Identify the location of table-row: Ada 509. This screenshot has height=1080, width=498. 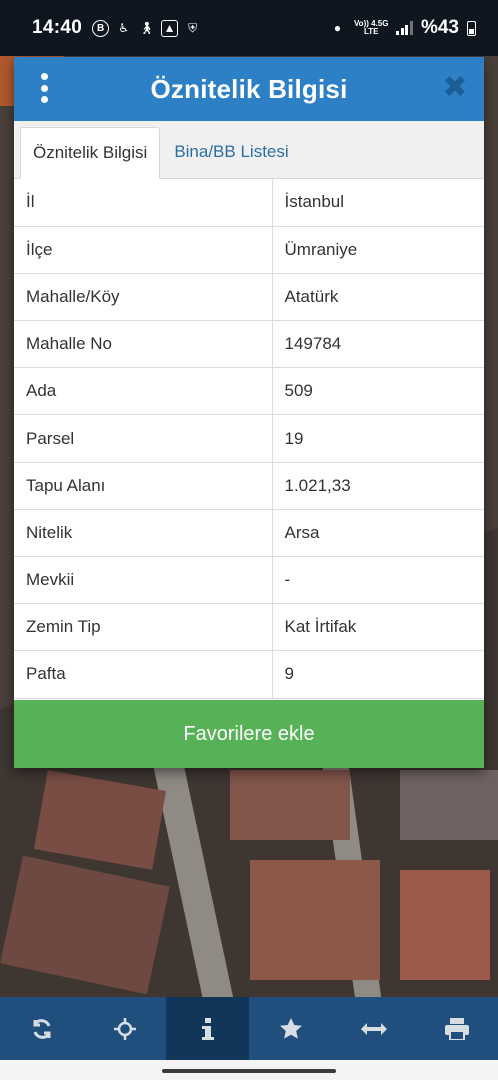
(249, 391).